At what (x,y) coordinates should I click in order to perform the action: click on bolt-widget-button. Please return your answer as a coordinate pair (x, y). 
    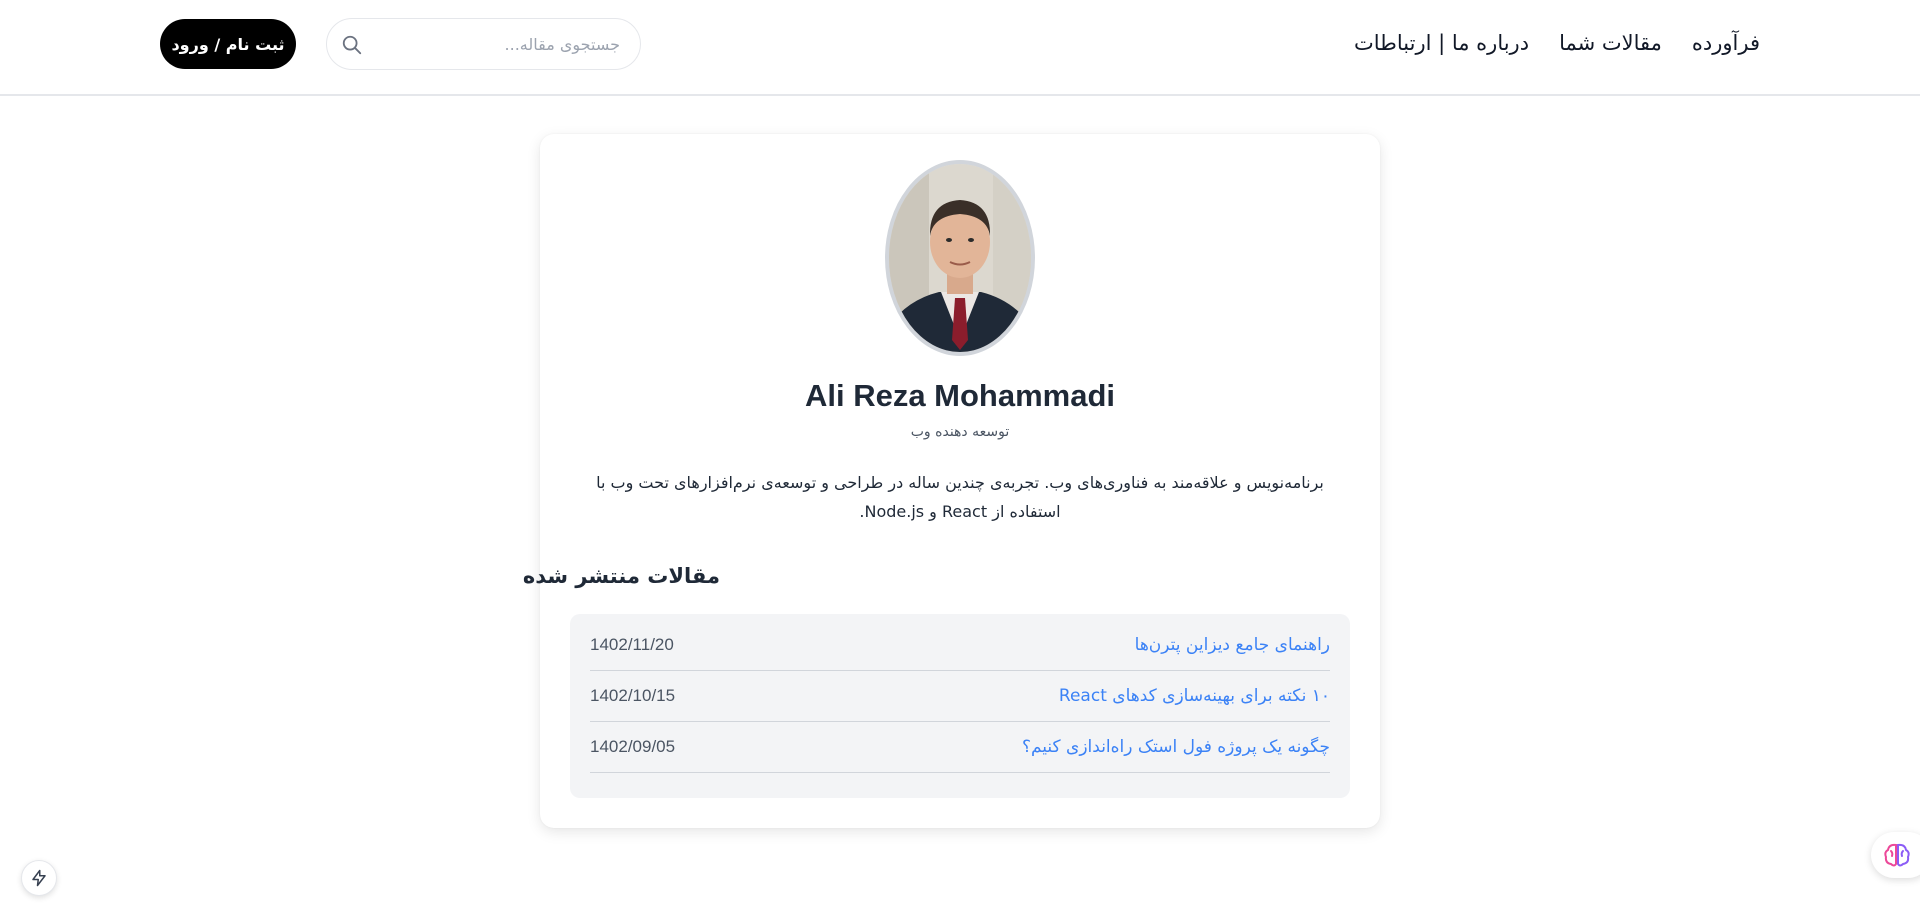
    Looking at the image, I should click on (39, 878).